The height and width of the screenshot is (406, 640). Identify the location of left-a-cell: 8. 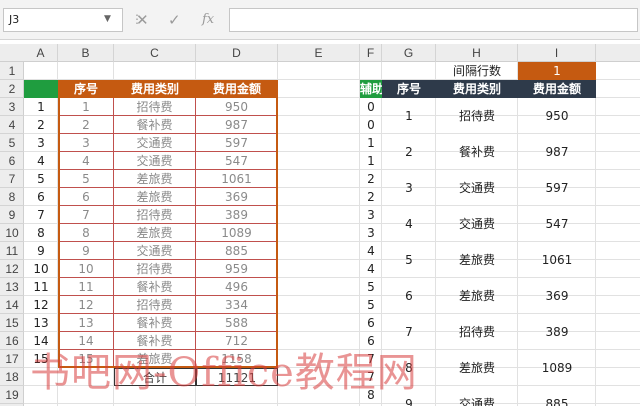
(41, 233).